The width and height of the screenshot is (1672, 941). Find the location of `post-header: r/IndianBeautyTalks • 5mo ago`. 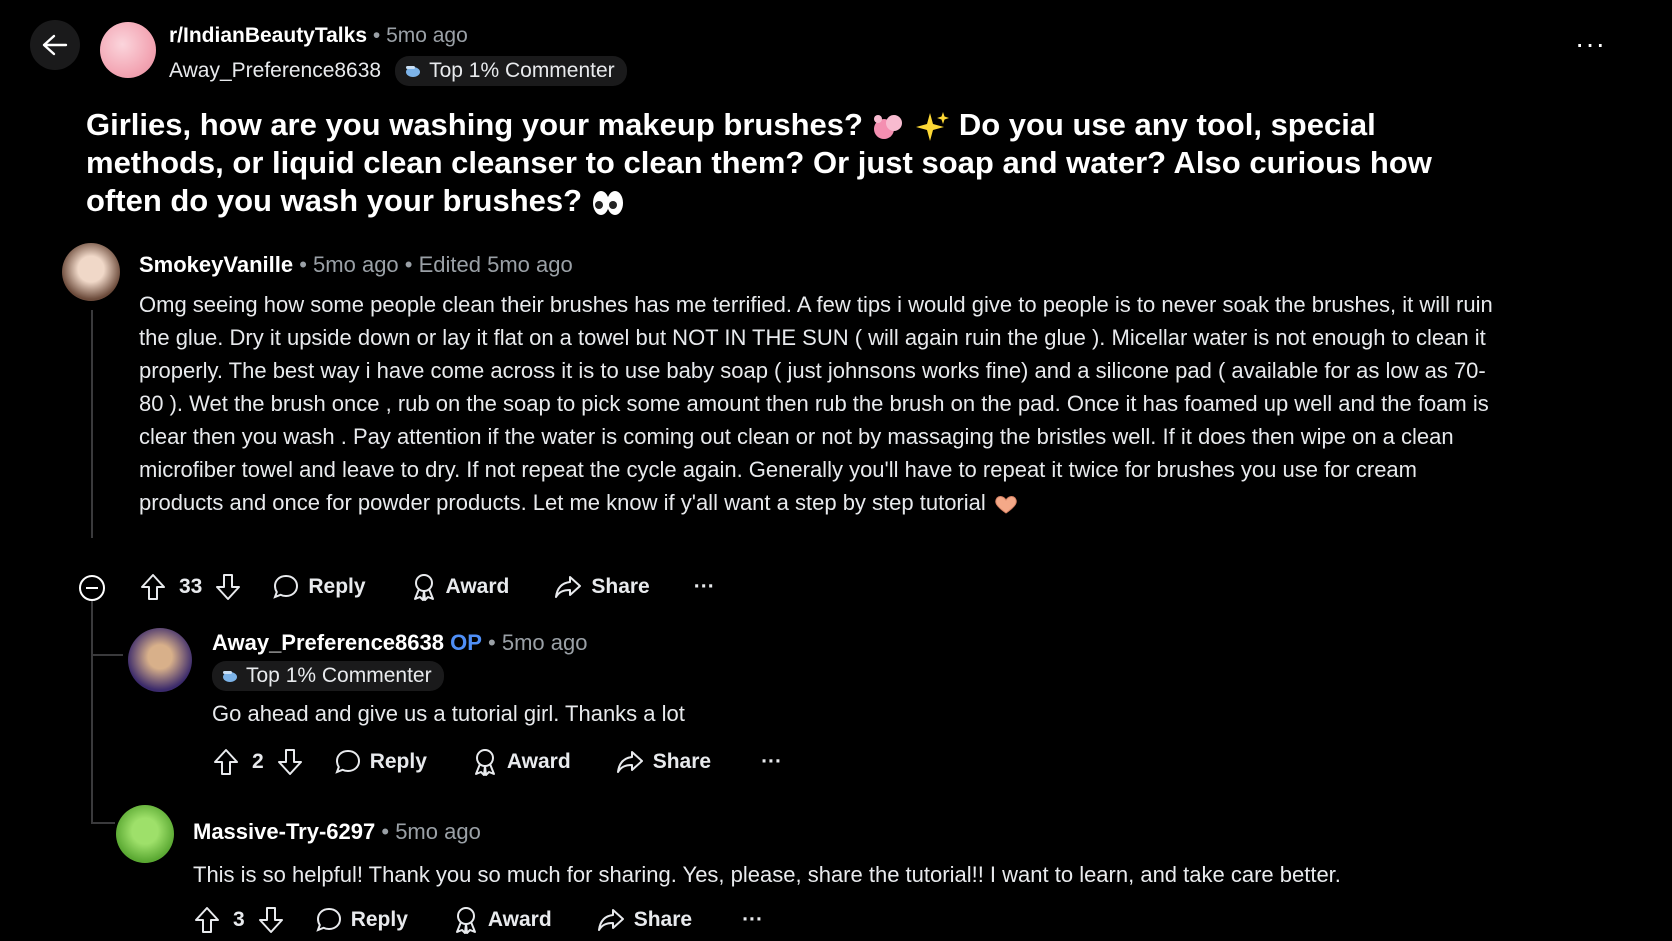

post-header: r/IndianBeautyTalks • 5mo ago is located at coordinates (318, 36).